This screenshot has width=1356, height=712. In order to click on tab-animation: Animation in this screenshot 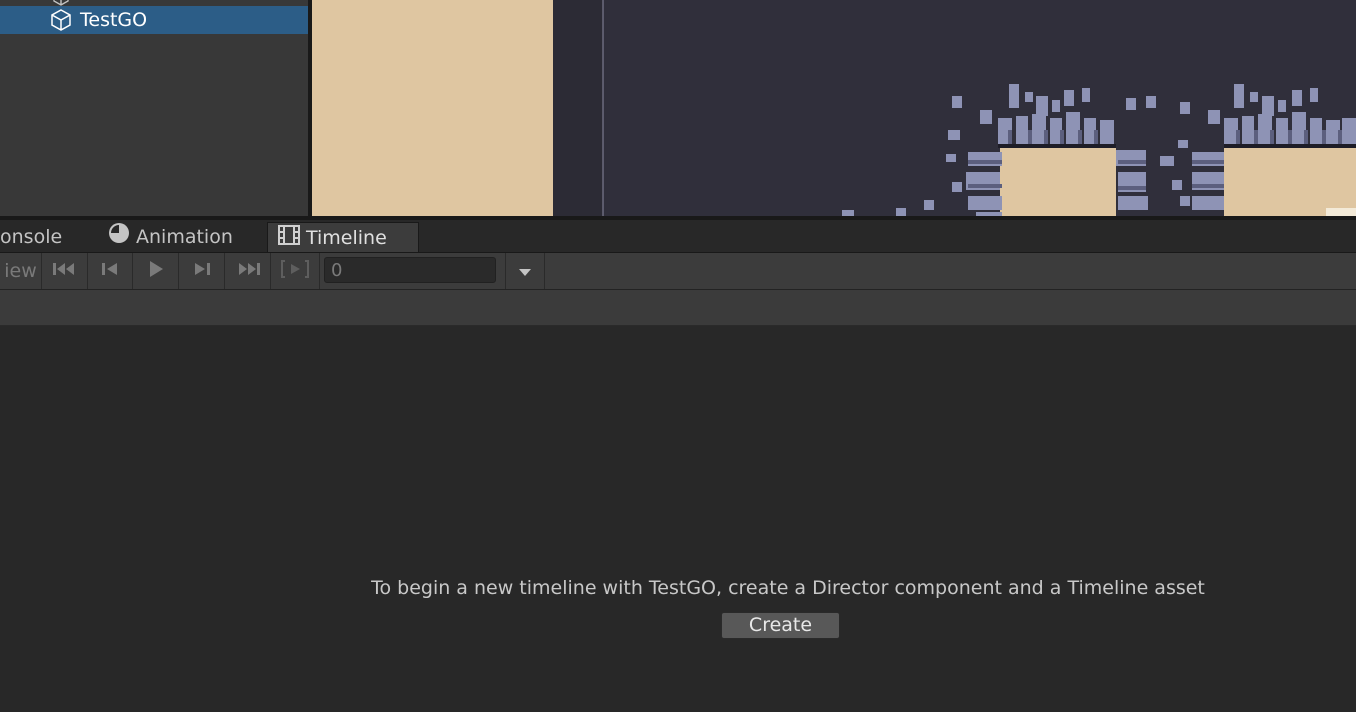, I will do `click(183, 237)`.